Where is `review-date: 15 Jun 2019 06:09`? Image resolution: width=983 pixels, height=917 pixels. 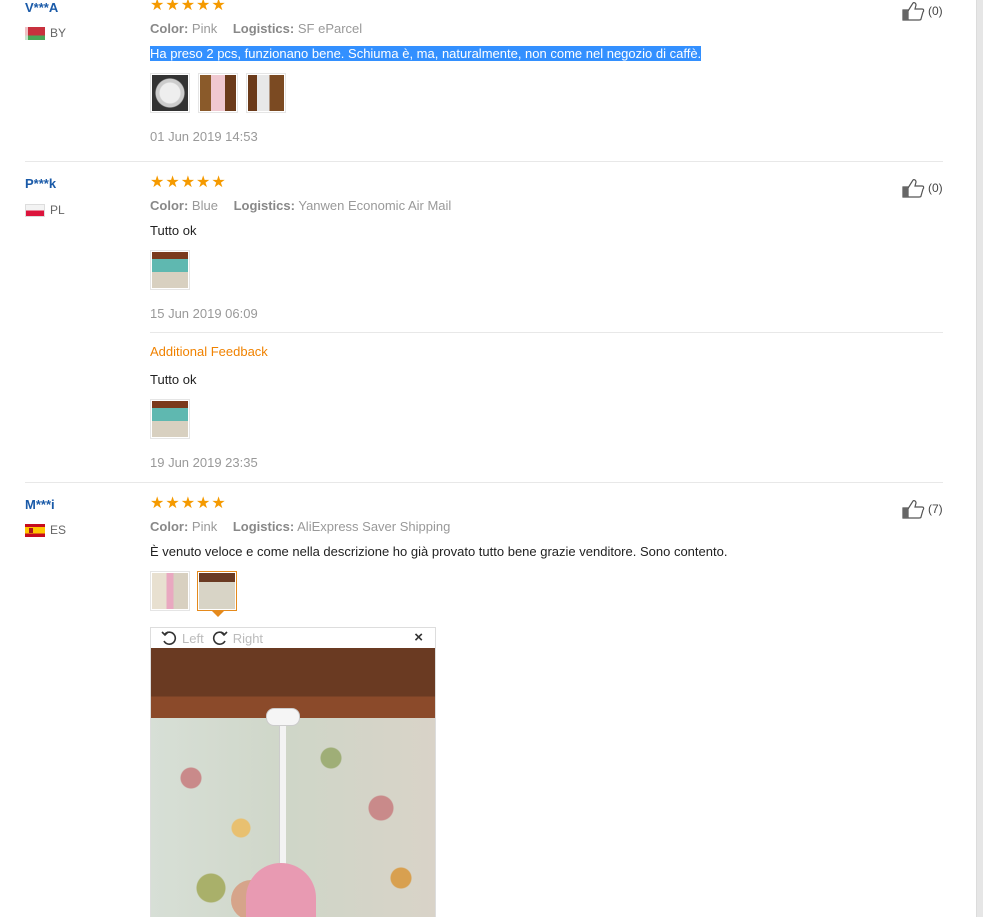 review-date: 15 Jun 2019 06:09 is located at coordinates (204, 313).